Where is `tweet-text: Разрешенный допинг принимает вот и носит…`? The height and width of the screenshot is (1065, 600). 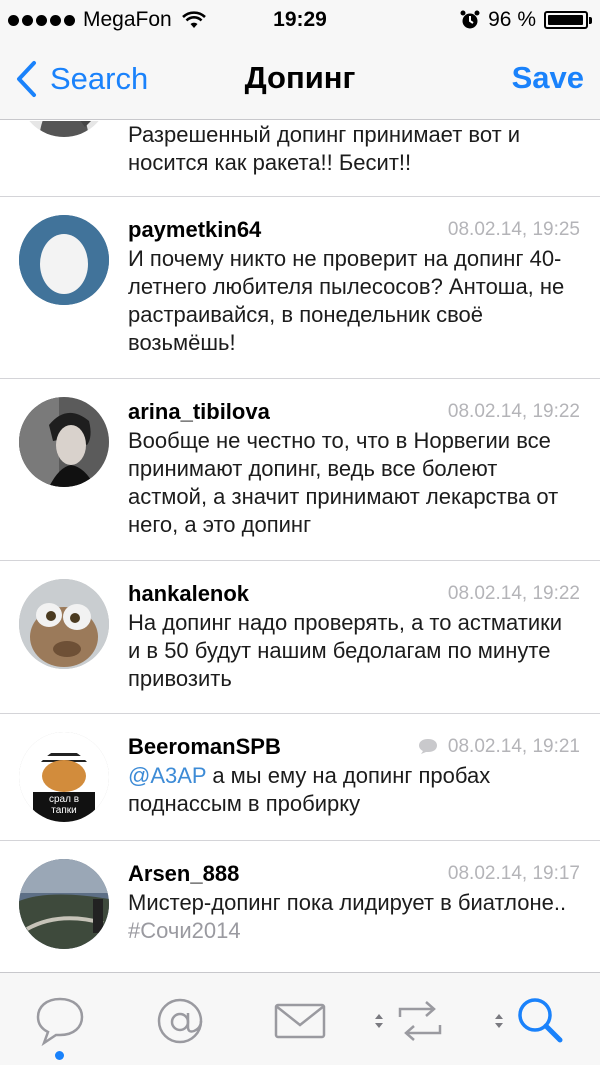
tweet-text: Разрешенный допинг принимает вот и носит… is located at coordinates (324, 148).